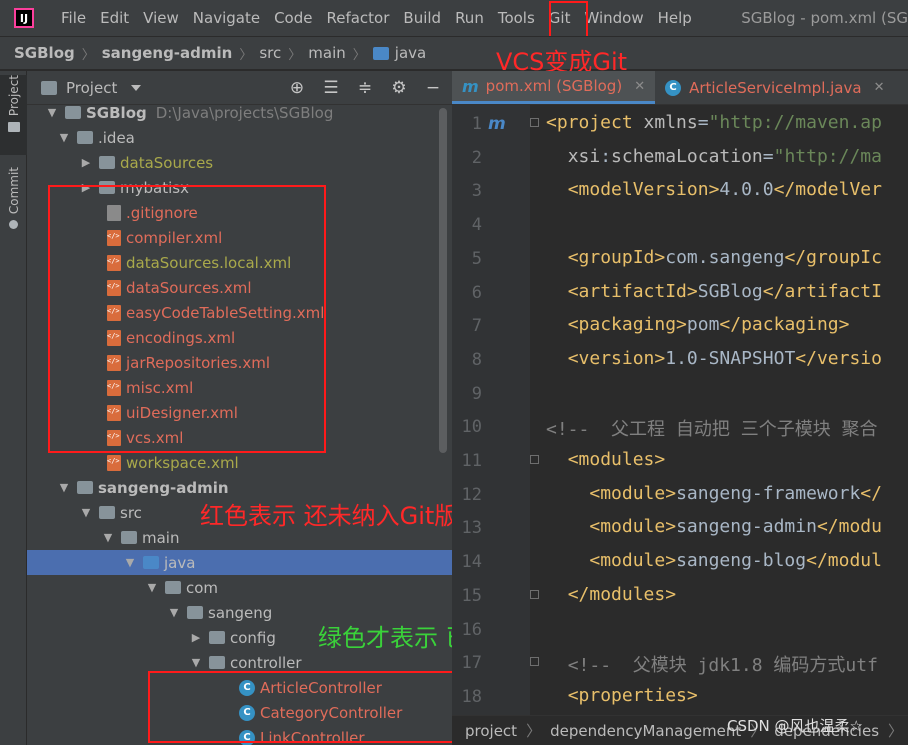 The height and width of the screenshot is (745, 908). What do you see at coordinates (606, 156) in the screenshot?
I see `code-token: :` at bounding box center [606, 156].